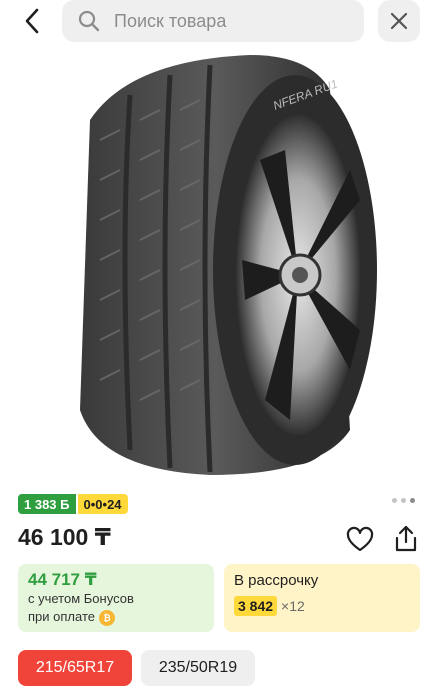  What do you see at coordinates (234, 21) in the screenshot?
I see `search-input` at bounding box center [234, 21].